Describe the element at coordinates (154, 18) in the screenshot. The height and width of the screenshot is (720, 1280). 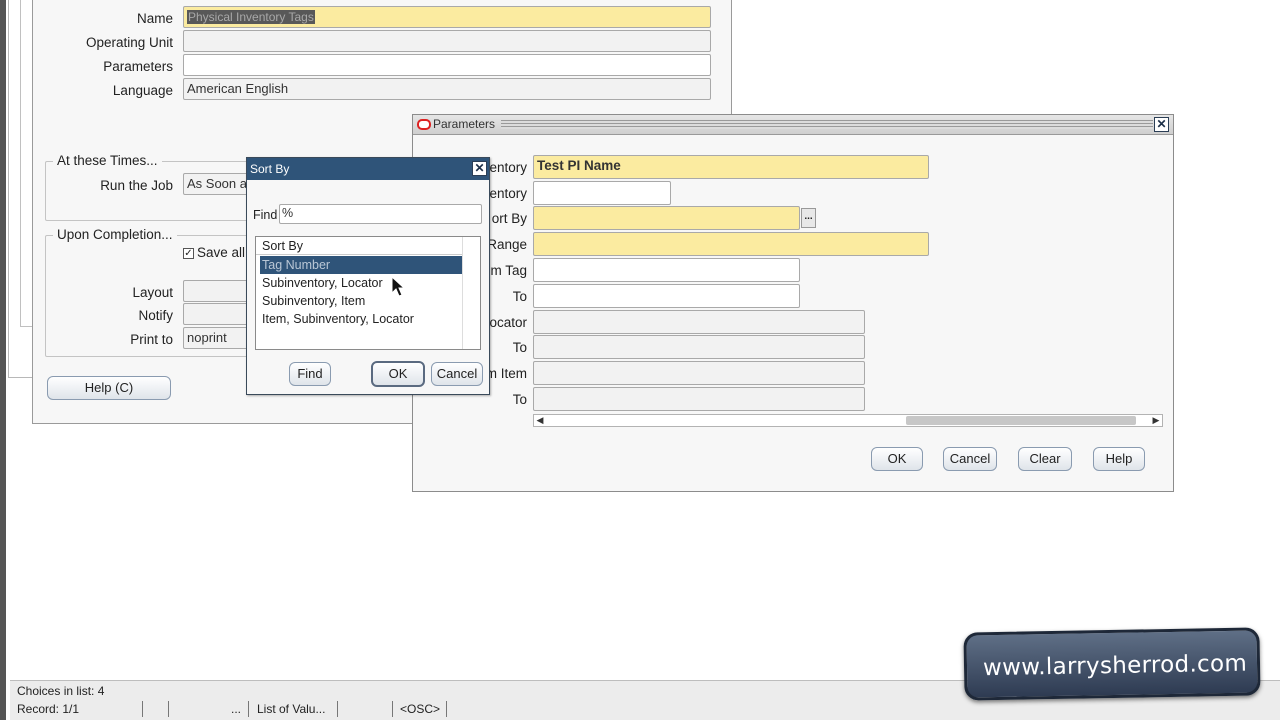
I see `name-label: Name` at that location.